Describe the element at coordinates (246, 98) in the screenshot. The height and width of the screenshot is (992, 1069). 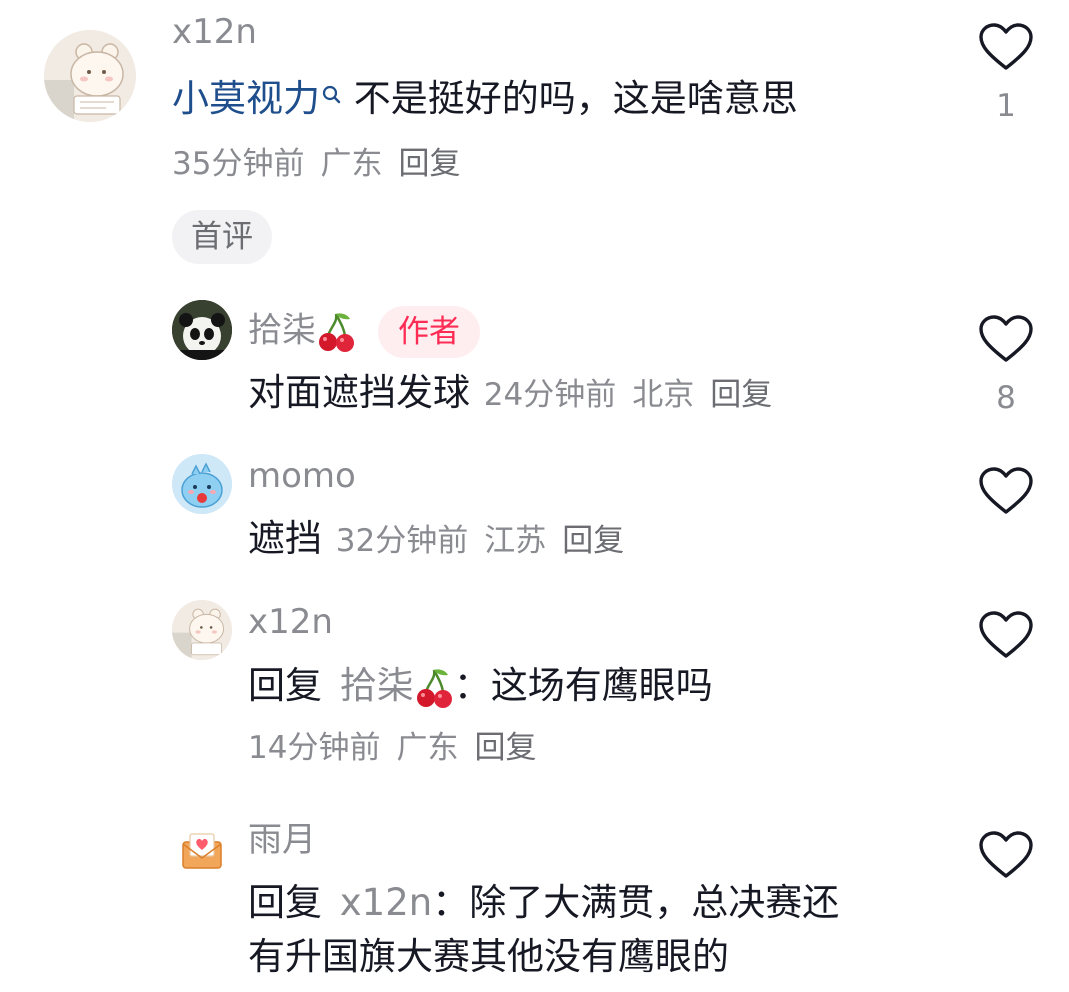
I see `search-link: 小莫视力` at that location.